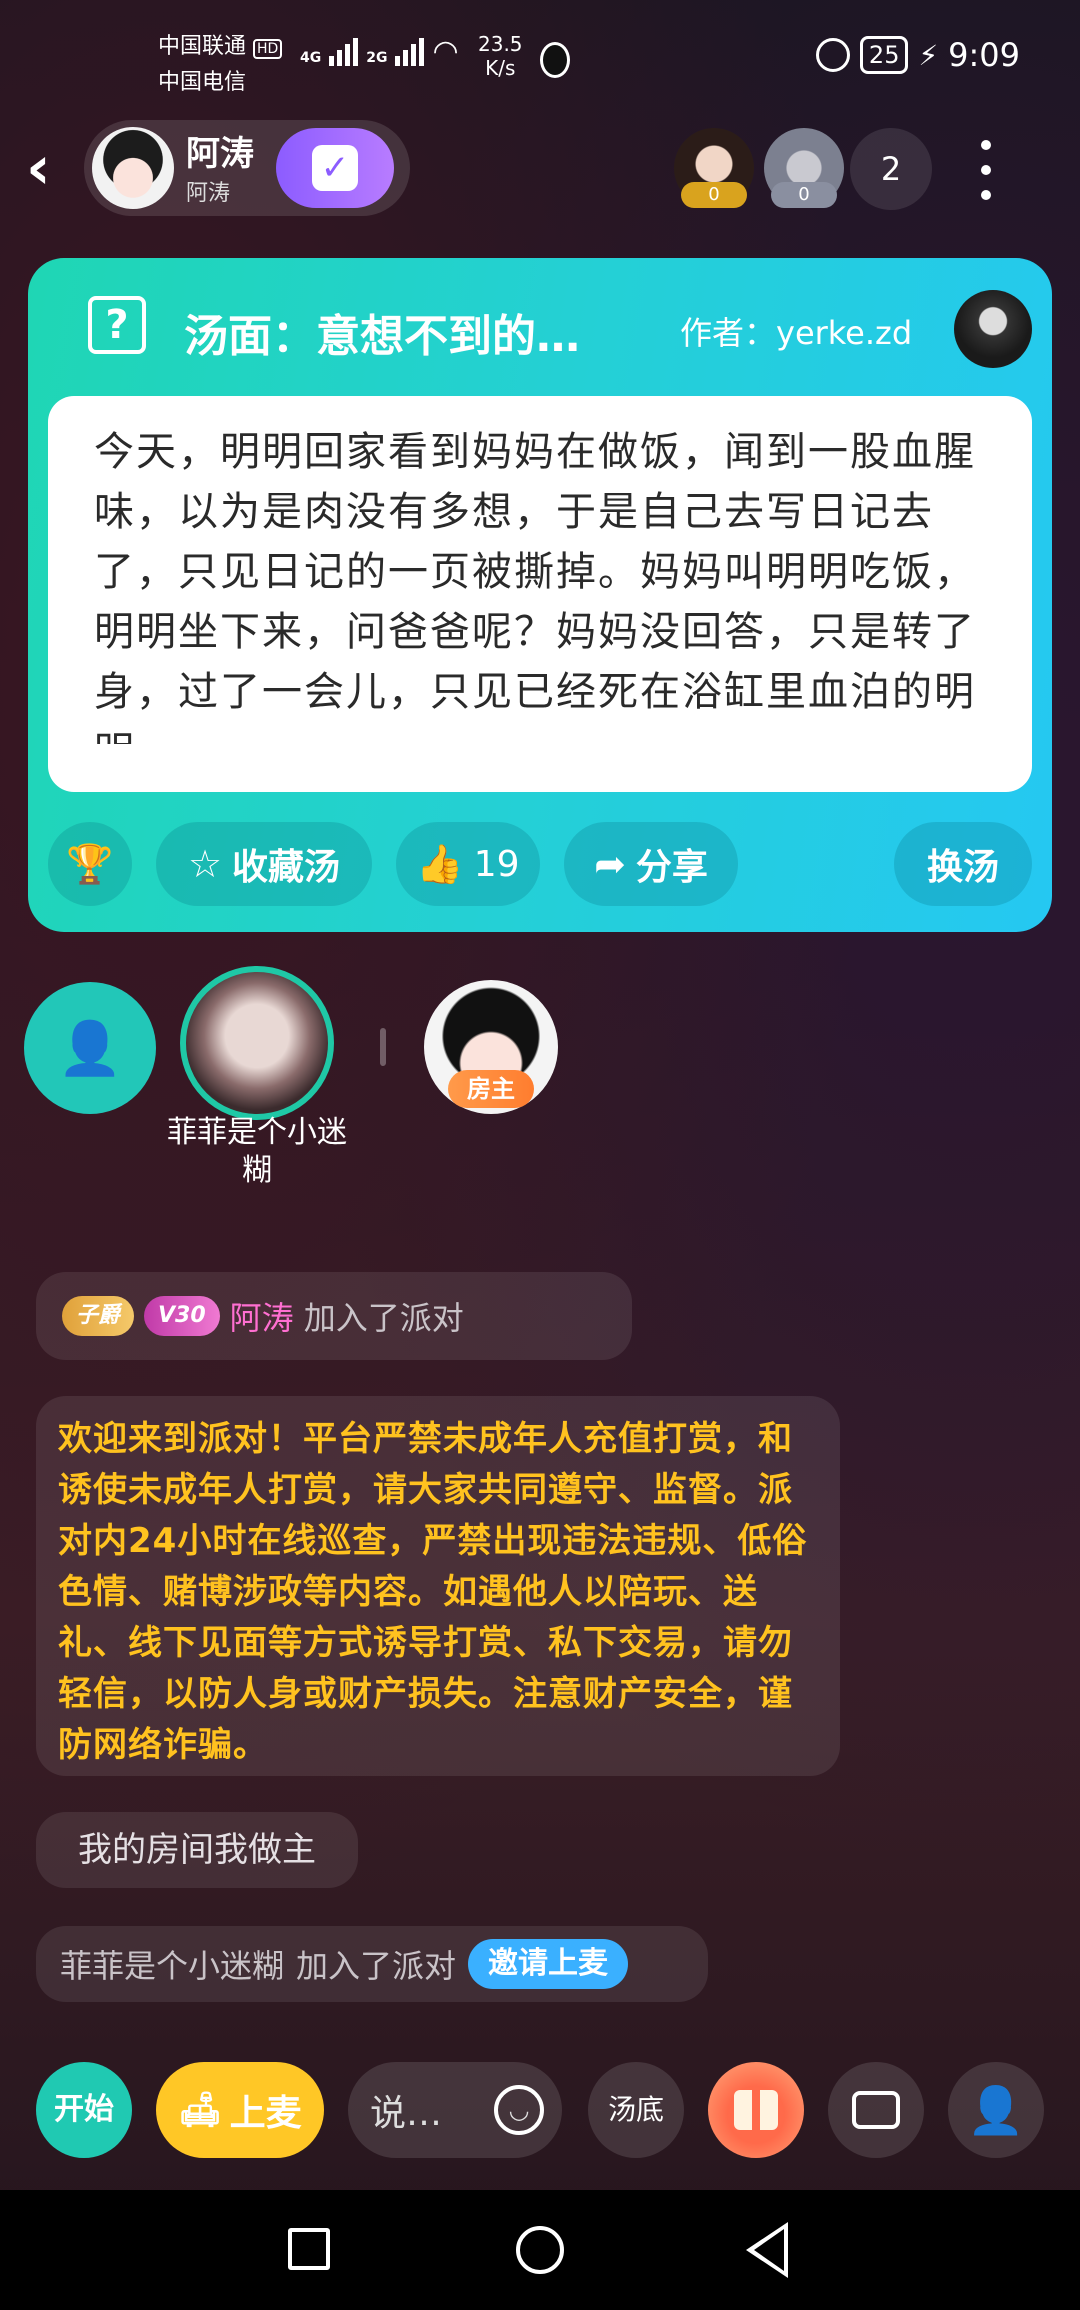  What do you see at coordinates (383, 1047) in the screenshot?
I see `seat-divider` at bounding box center [383, 1047].